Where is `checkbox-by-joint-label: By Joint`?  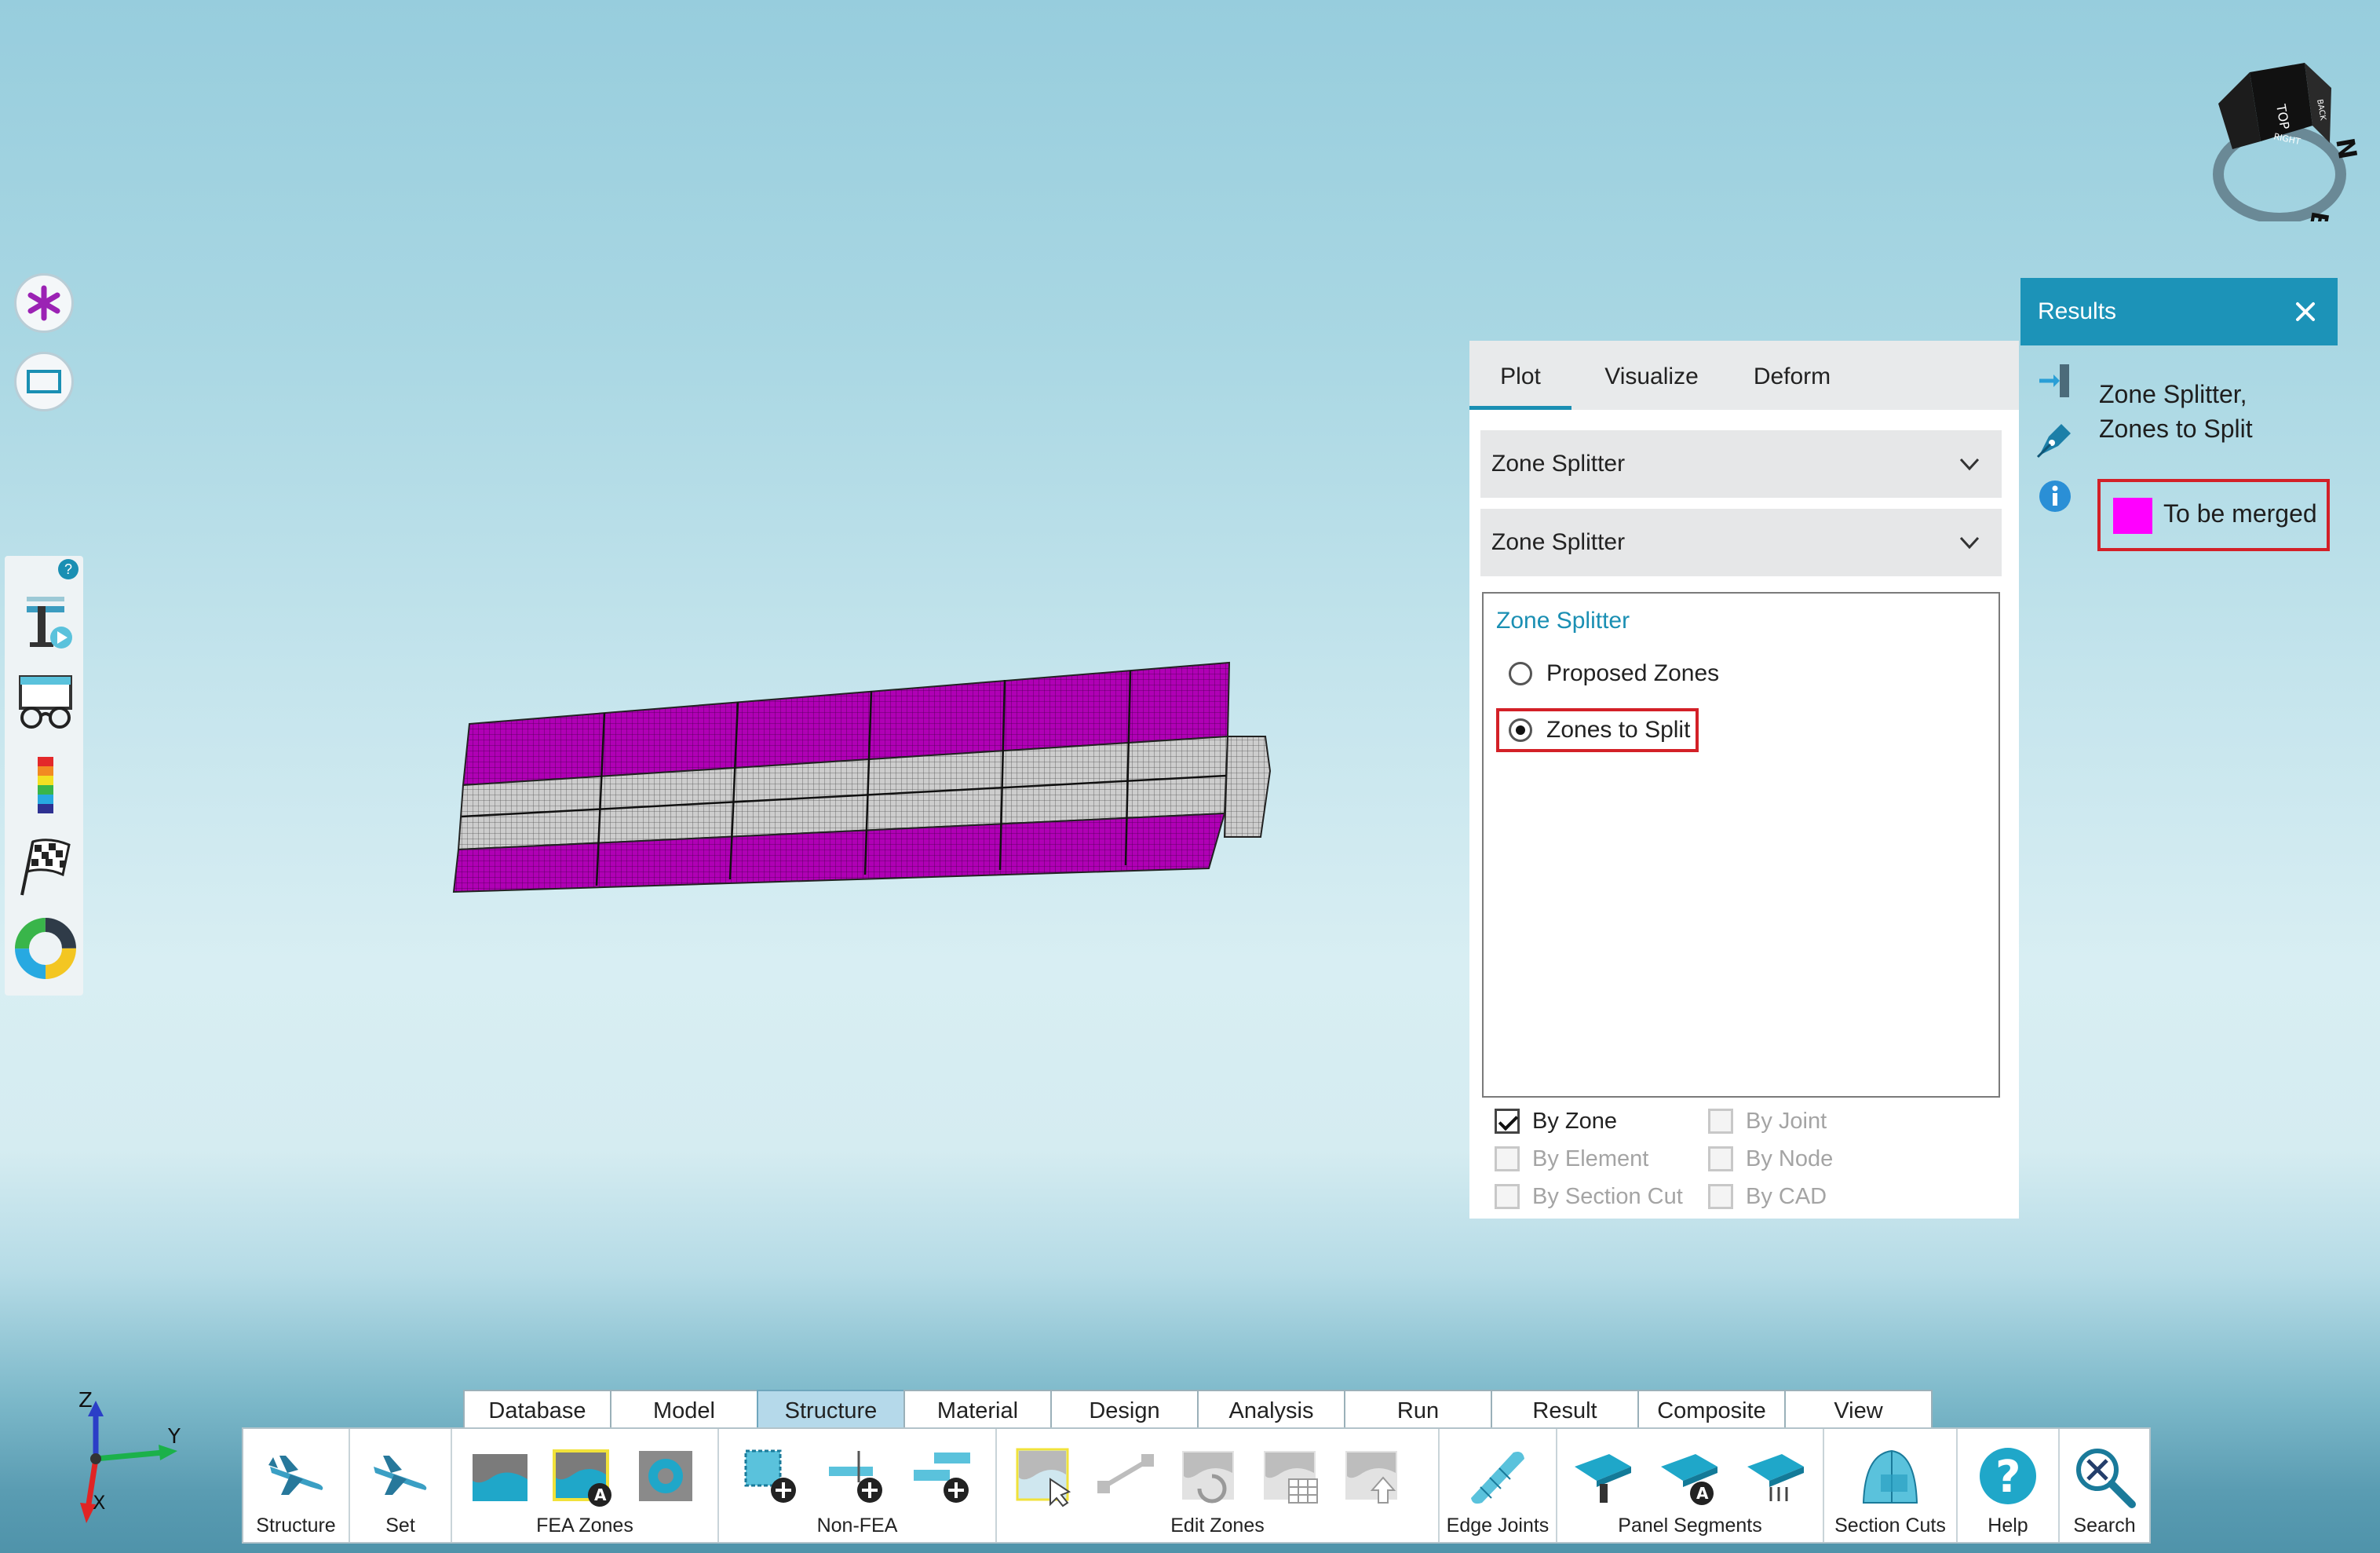
checkbox-by-joint-label: By Joint is located at coordinates (1786, 1121).